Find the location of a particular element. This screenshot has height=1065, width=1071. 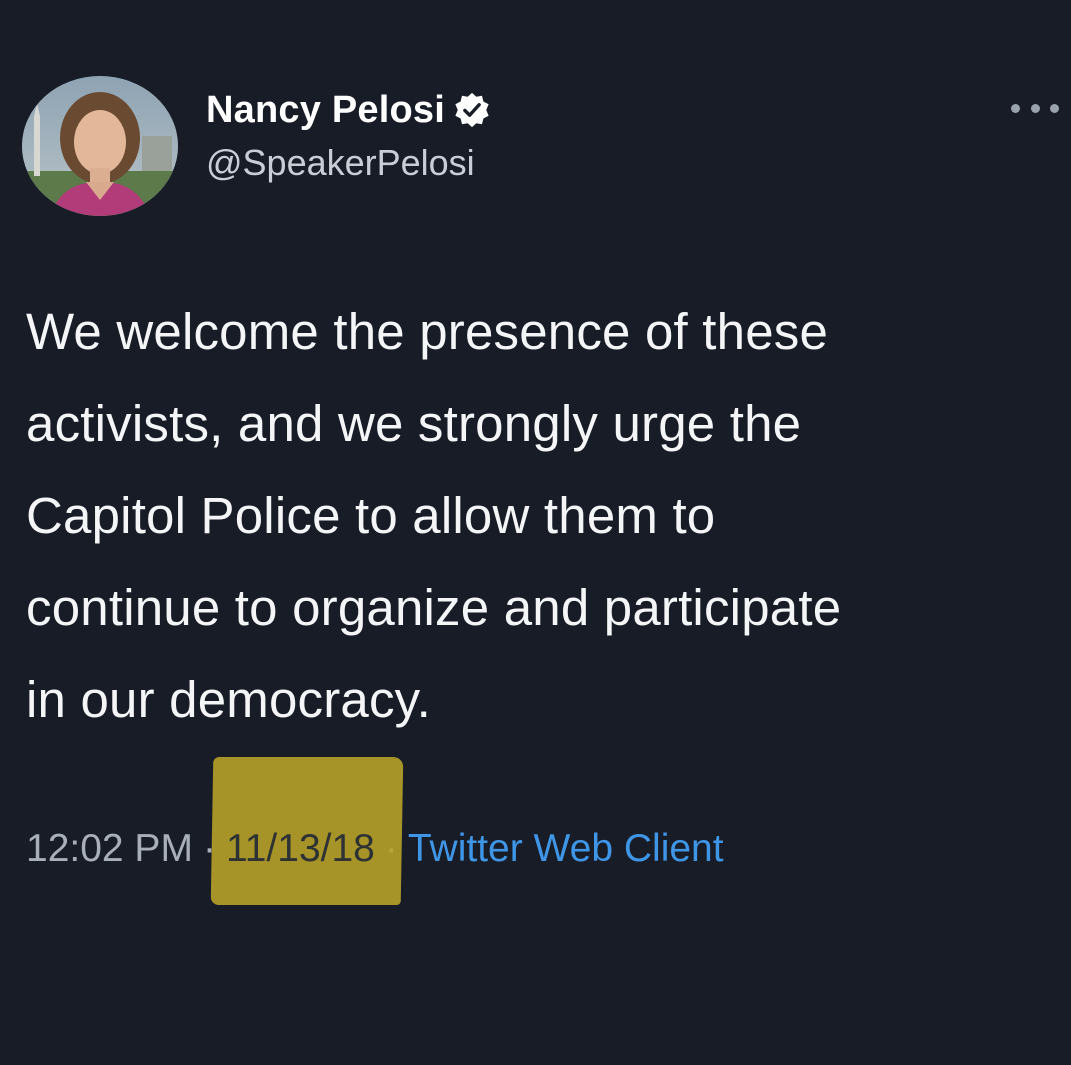

tweet-text-line: We welcome the presence of these is located at coordinates (427, 331).